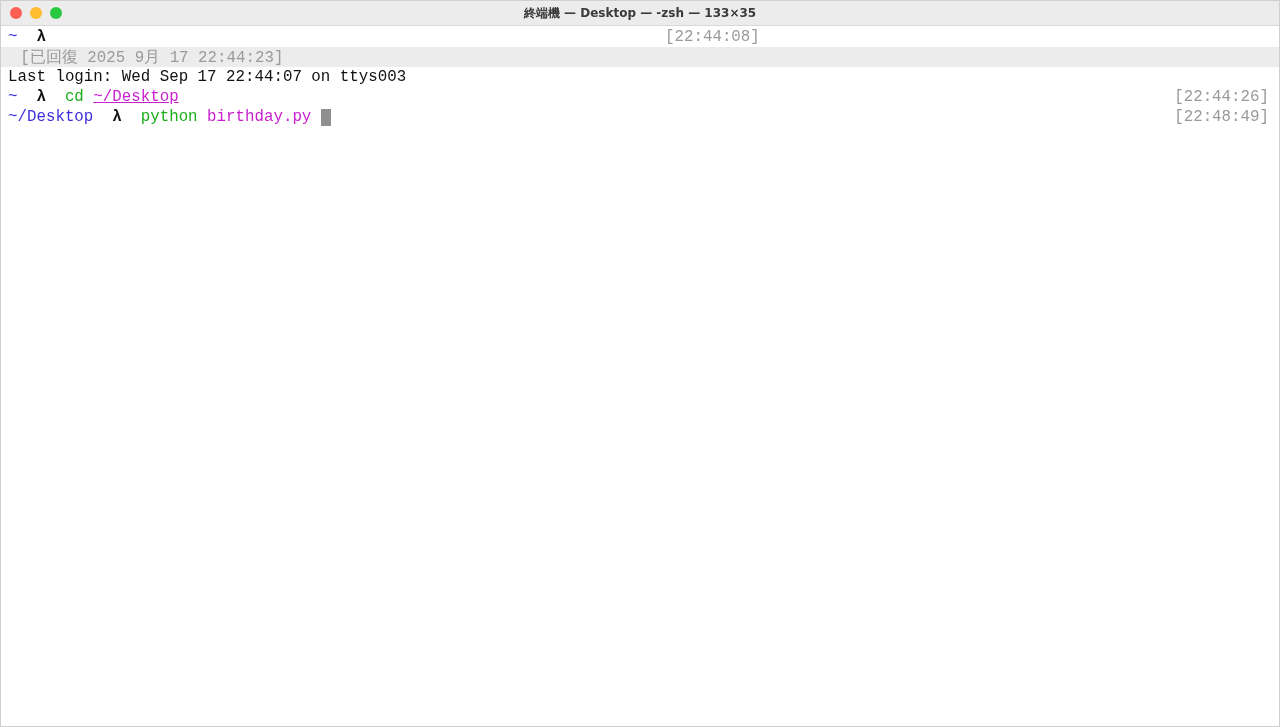 The width and height of the screenshot is (1280, 727). I want to click on timestamp: [22:44:26], so click(1221, 97).